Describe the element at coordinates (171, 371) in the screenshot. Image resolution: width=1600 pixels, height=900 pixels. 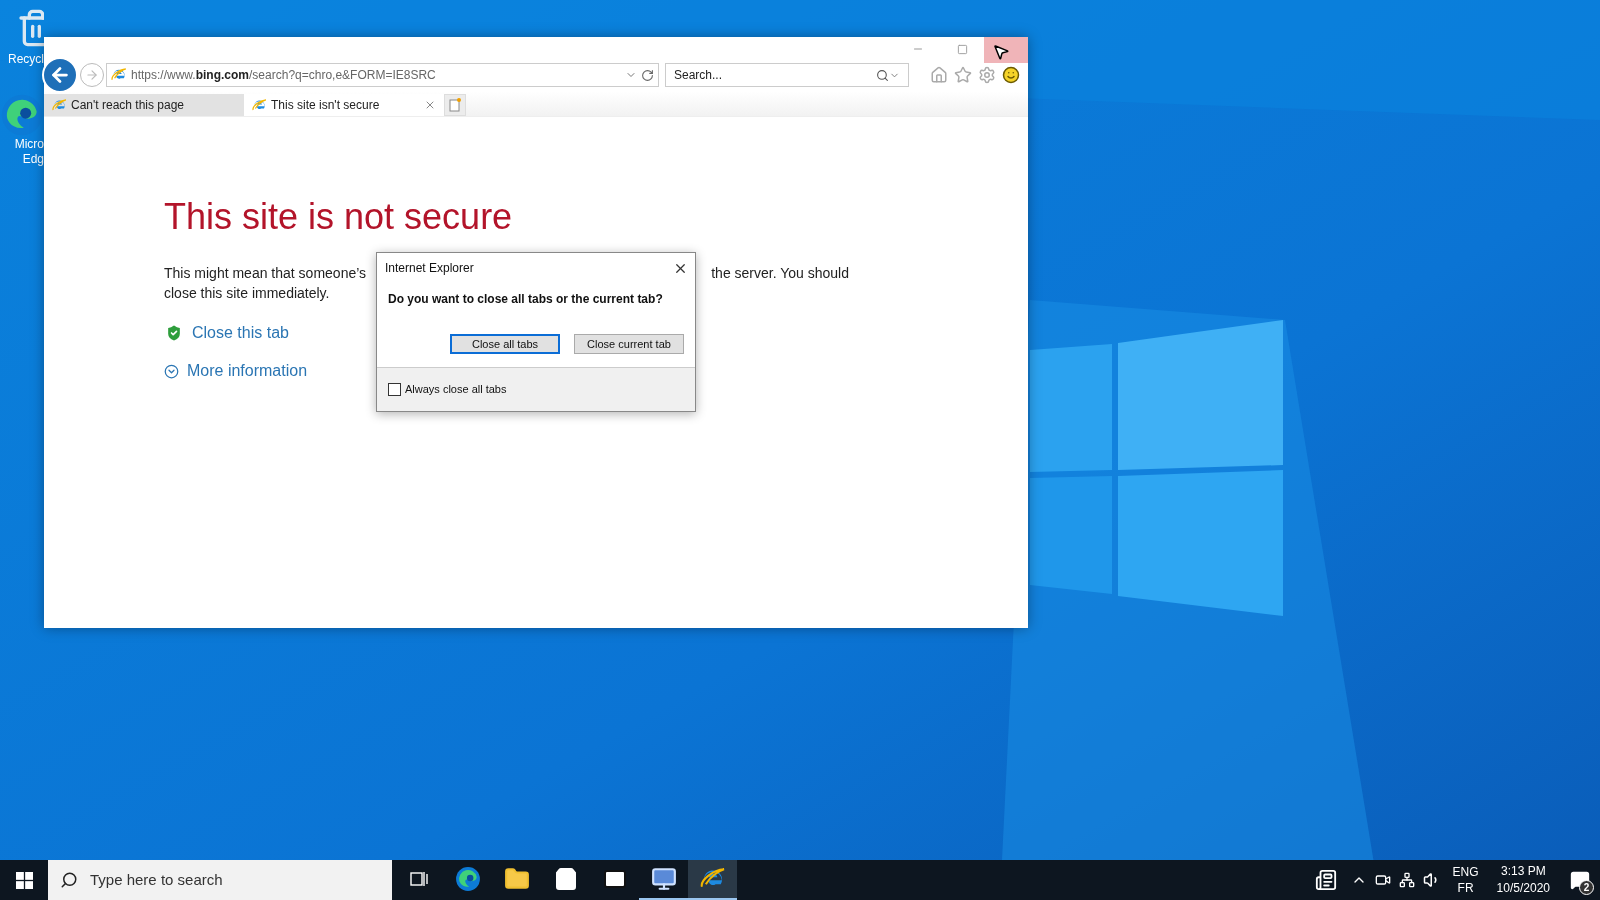
I see `expand-icon` at that location.